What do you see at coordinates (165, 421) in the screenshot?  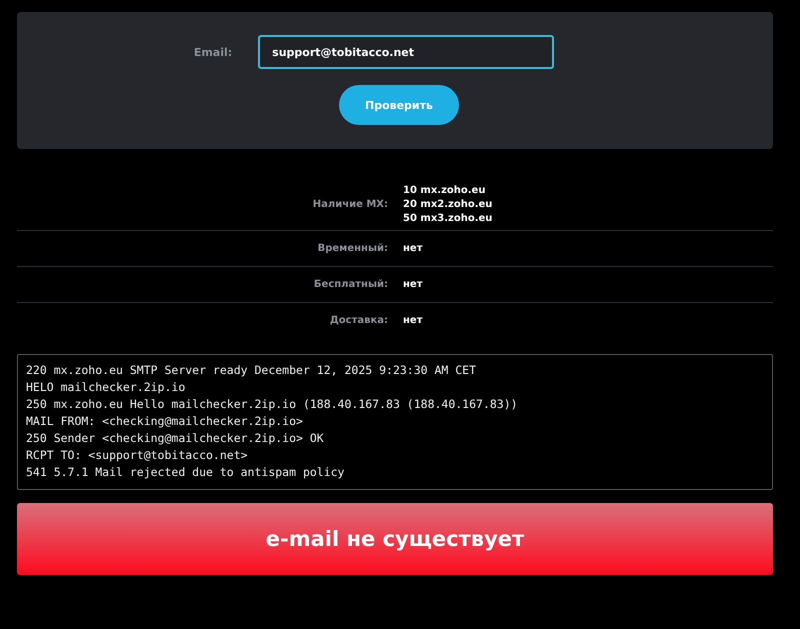 I see `log-line: MAIL FROM: <checking@mailchecker.2ip.io>` at bounding box center [165, 421].